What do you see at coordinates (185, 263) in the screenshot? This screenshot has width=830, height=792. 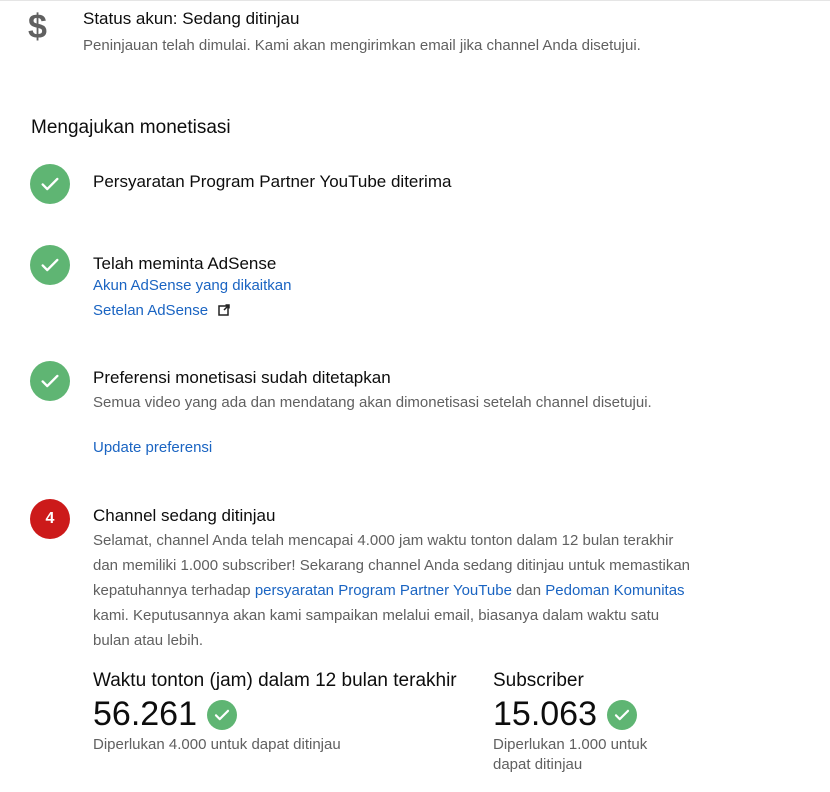 I see `step2-title: Telah meminta AdSense` at bounding box center [185, 263].